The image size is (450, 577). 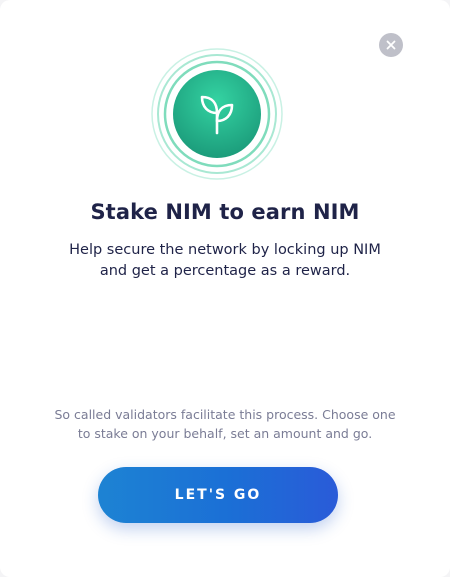 I want to click on close-button, so click(x=391, y=45).